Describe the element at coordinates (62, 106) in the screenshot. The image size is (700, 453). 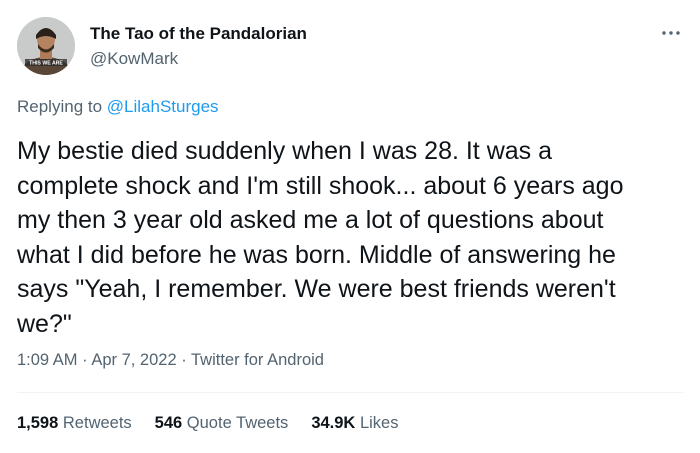
I see `reply-prefix: Replying to` at that location.